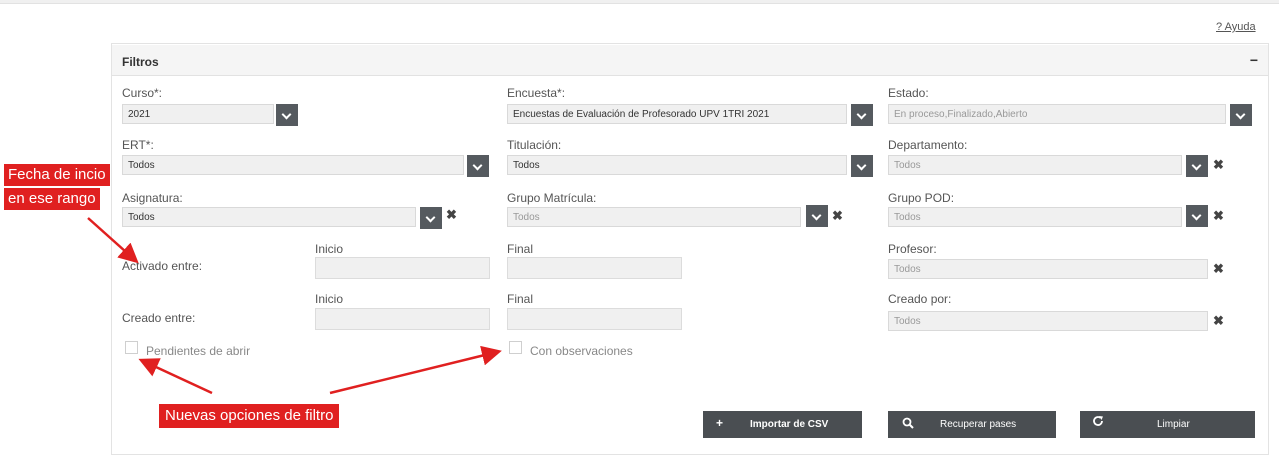 The image size is (1279, 457). I want to click on arrow-to-activado, so click(113, 240).